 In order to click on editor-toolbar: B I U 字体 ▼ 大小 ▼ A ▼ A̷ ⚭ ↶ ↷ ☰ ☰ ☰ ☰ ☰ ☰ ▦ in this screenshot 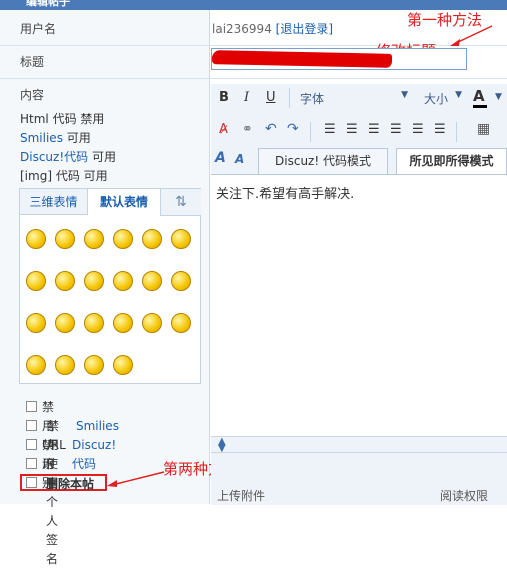, I will do `click(359, 115)`.